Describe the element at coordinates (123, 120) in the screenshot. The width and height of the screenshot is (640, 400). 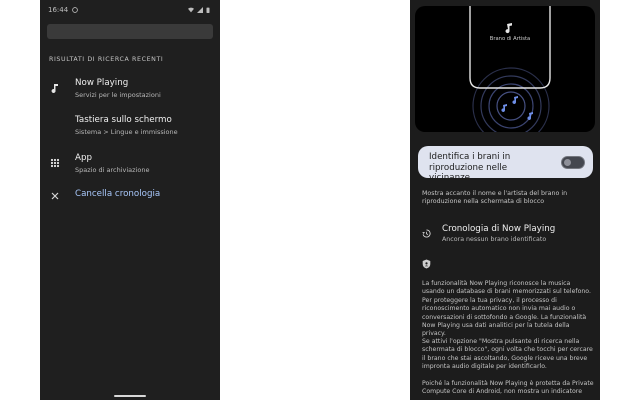
I see `result-title: Tastiera sullo schermo` at that location.